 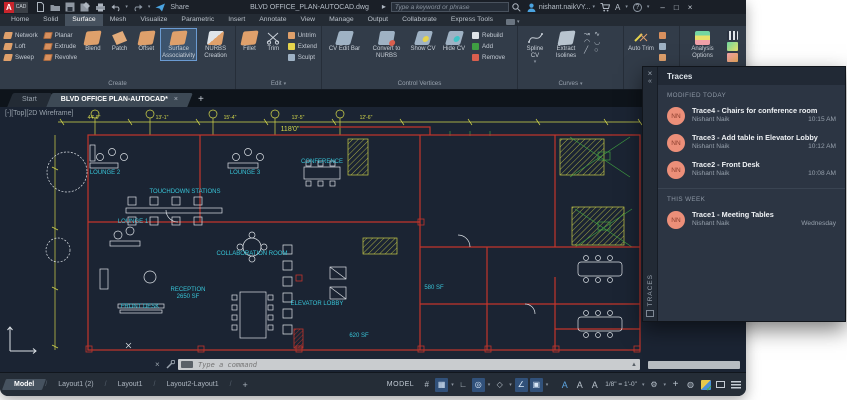 What do you see at coordinates (452, 385) in the screenshot?
I see `snap-dropdown-icon: ▾` at bounding box center [452, 385].